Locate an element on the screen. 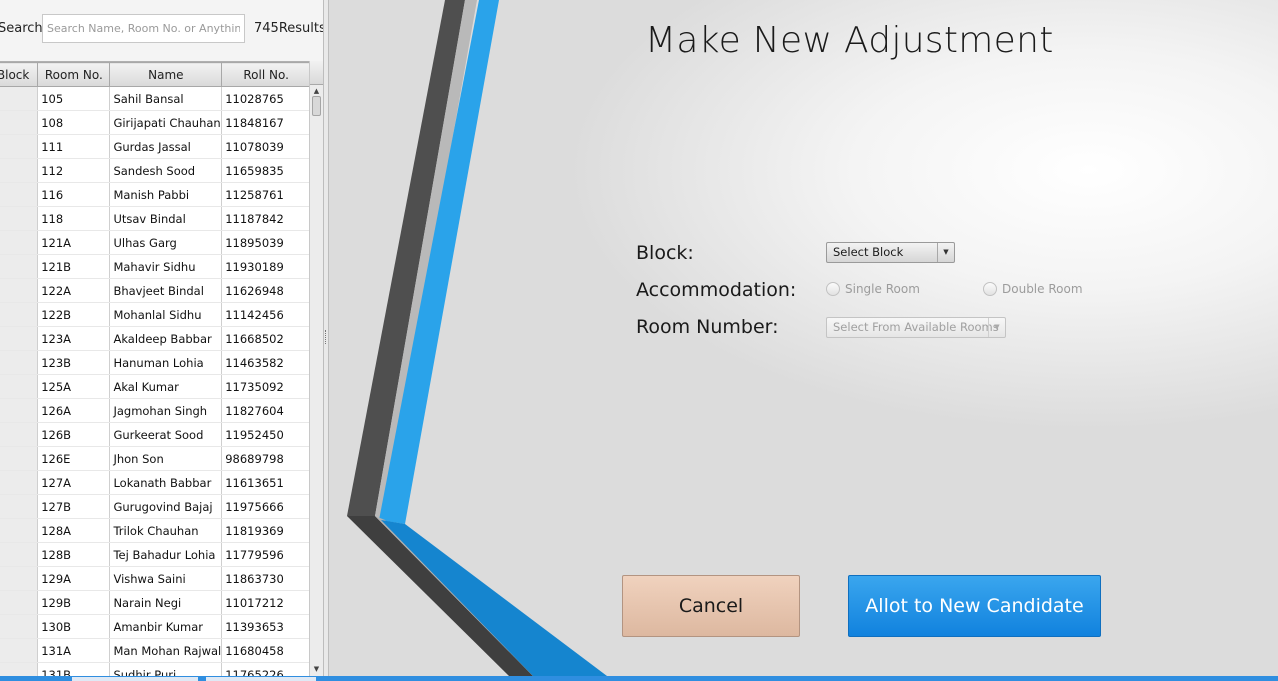 This screenshot has width=1278, height=681. cell-roll-no: 11779596 is located at coordinates (266, 554).